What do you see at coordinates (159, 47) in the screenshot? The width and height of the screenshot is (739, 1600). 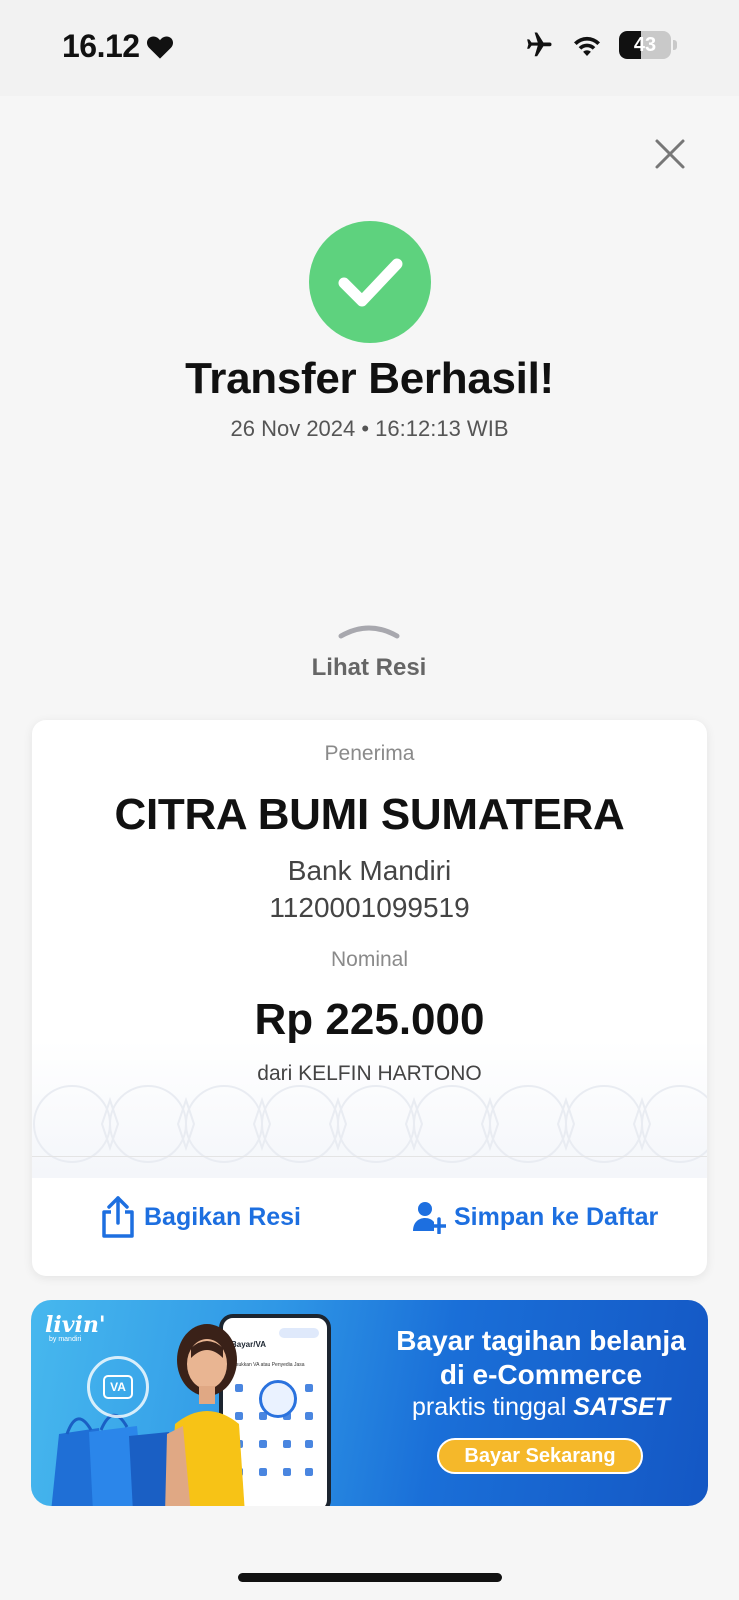 I see `heart-icon` at bounding box center [159, 47].